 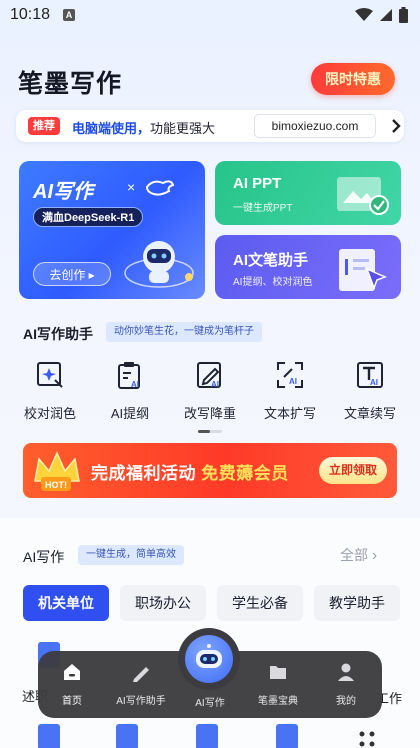 What do you see at coordinates (130, 413) in the screenshot?
I see `tool-label: AI提纲` at bounding box center [130, 413].